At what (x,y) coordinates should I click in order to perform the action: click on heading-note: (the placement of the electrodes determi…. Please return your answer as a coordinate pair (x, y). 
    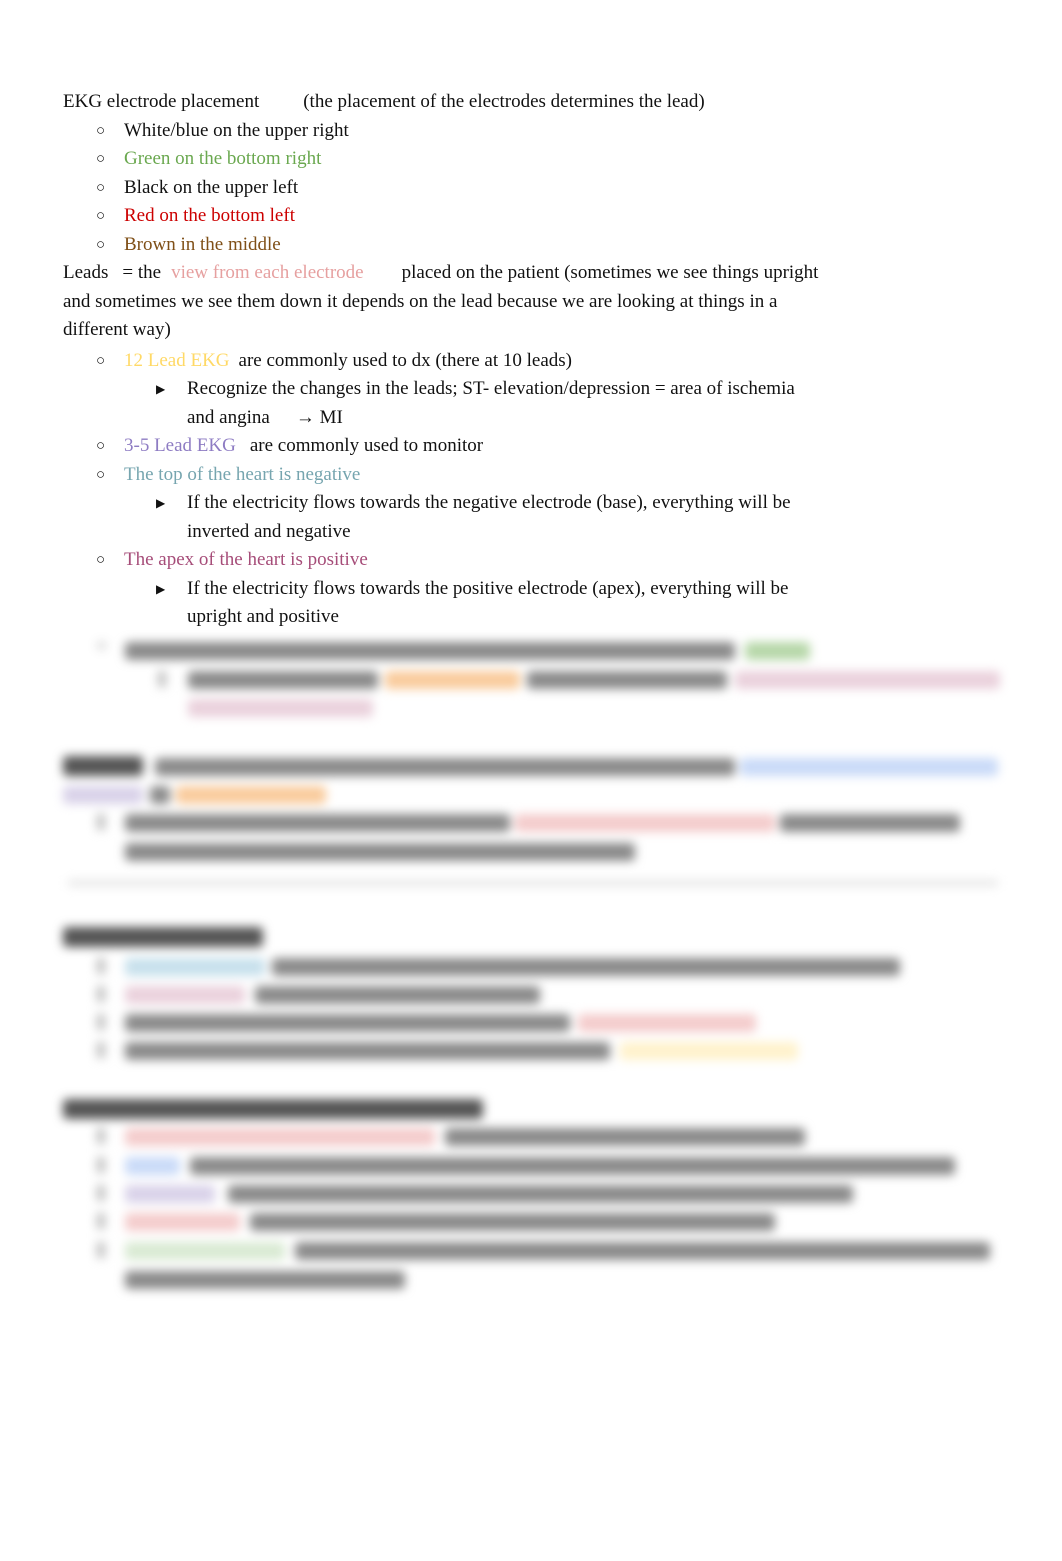
    Looking at the image, I should click on (504, 101).